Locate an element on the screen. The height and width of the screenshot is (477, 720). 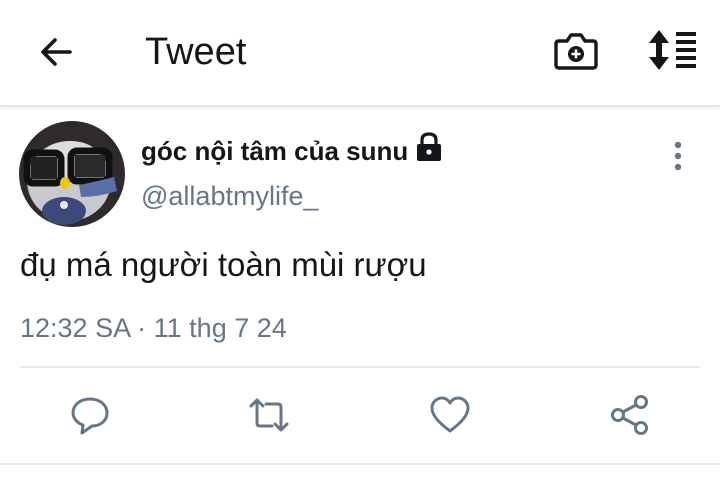
display-name: góc nội tâm của sunu is located at coordinates (274, 151).